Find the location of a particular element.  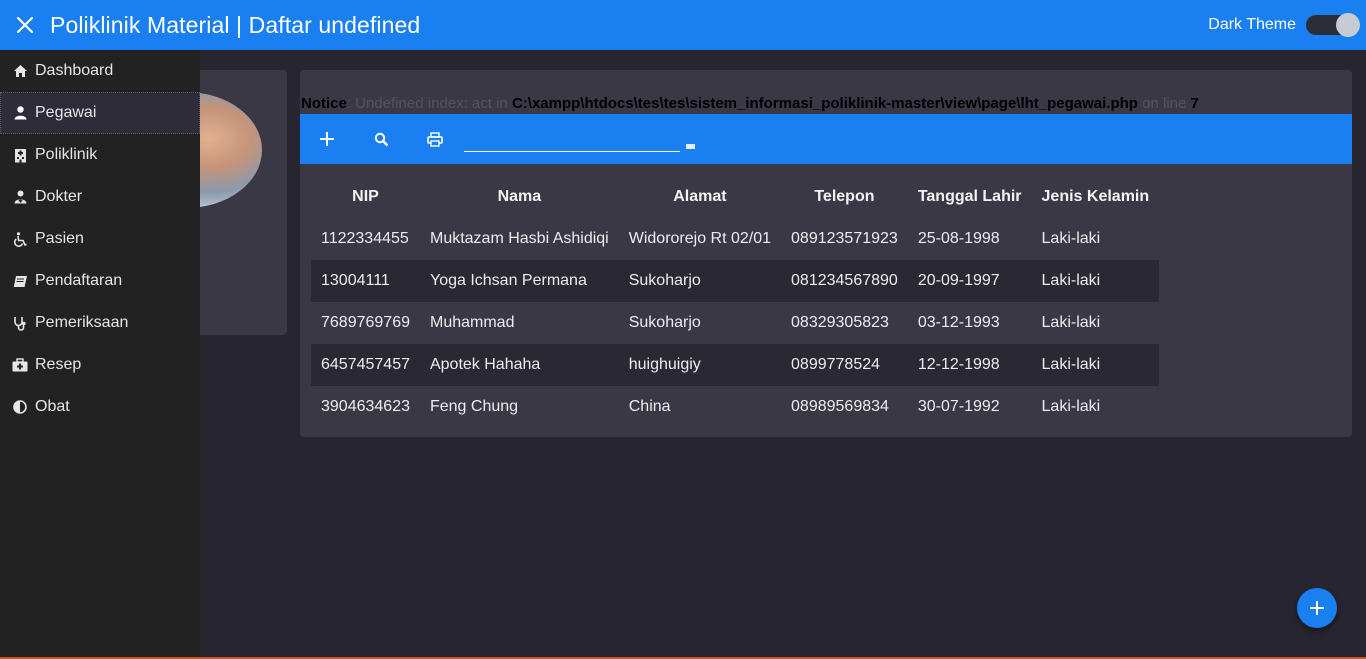

search-input is located at coordinates (572, 139).